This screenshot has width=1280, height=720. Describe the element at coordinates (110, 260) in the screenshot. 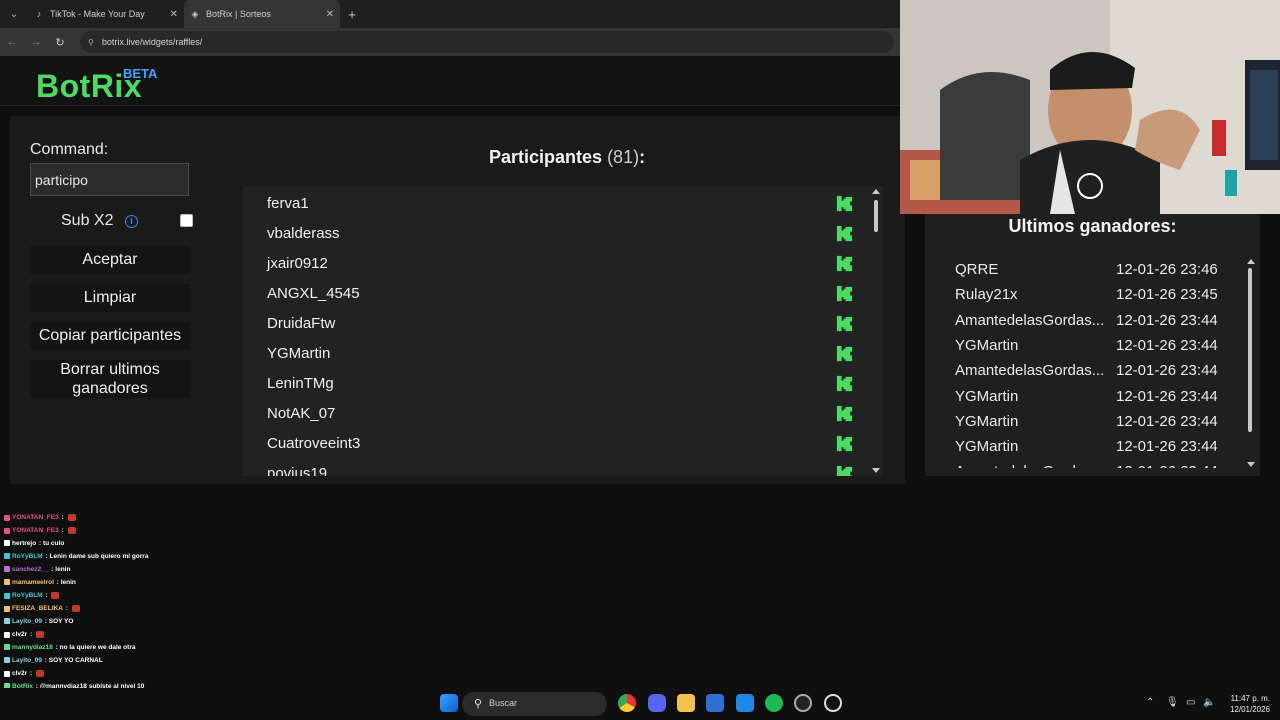

I see `accept-button: Aceptar` at that location.